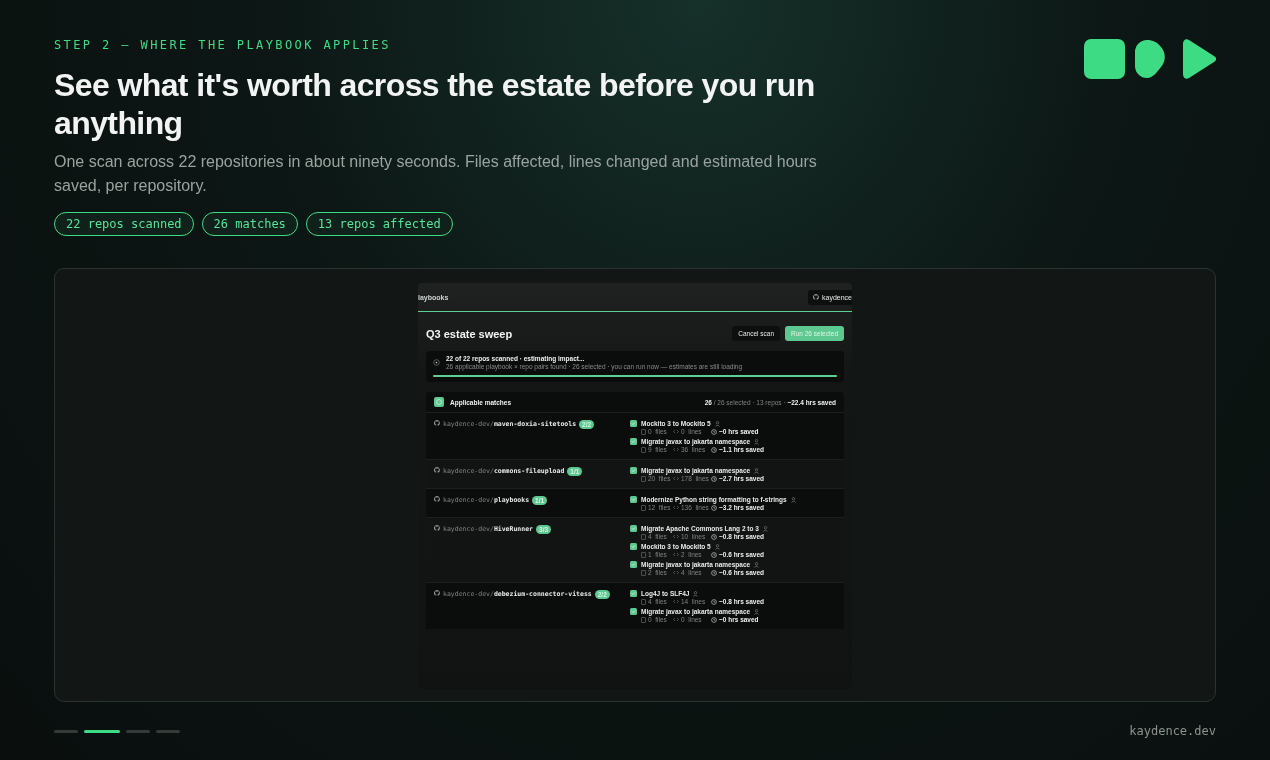  Describe the element at coordinates (249, 224) in the screenshot. I see `stat-pill: 26 matches` at that location.